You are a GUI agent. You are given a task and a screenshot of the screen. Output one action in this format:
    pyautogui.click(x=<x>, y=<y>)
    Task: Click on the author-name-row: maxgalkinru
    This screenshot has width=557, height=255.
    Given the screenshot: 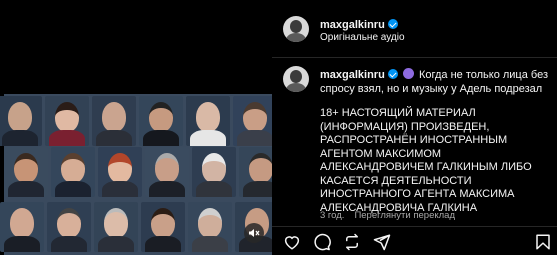 What is the action you would take?
    pyautogui.click(x=359, y=24)
    